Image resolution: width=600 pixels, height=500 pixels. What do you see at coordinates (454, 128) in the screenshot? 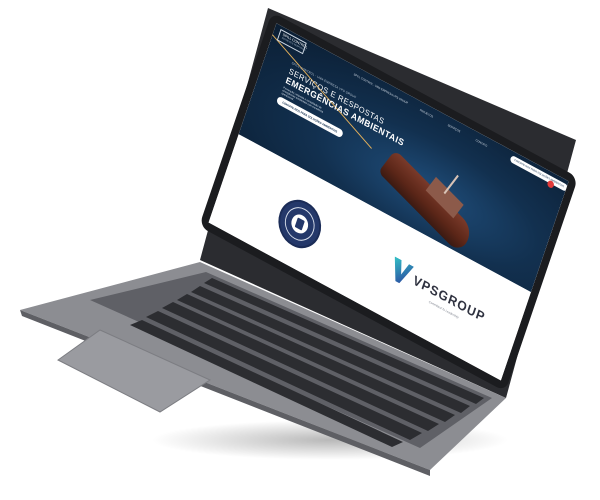
I see `nav-item-services: SERVIÇOS` at bounding box center [454, 128].